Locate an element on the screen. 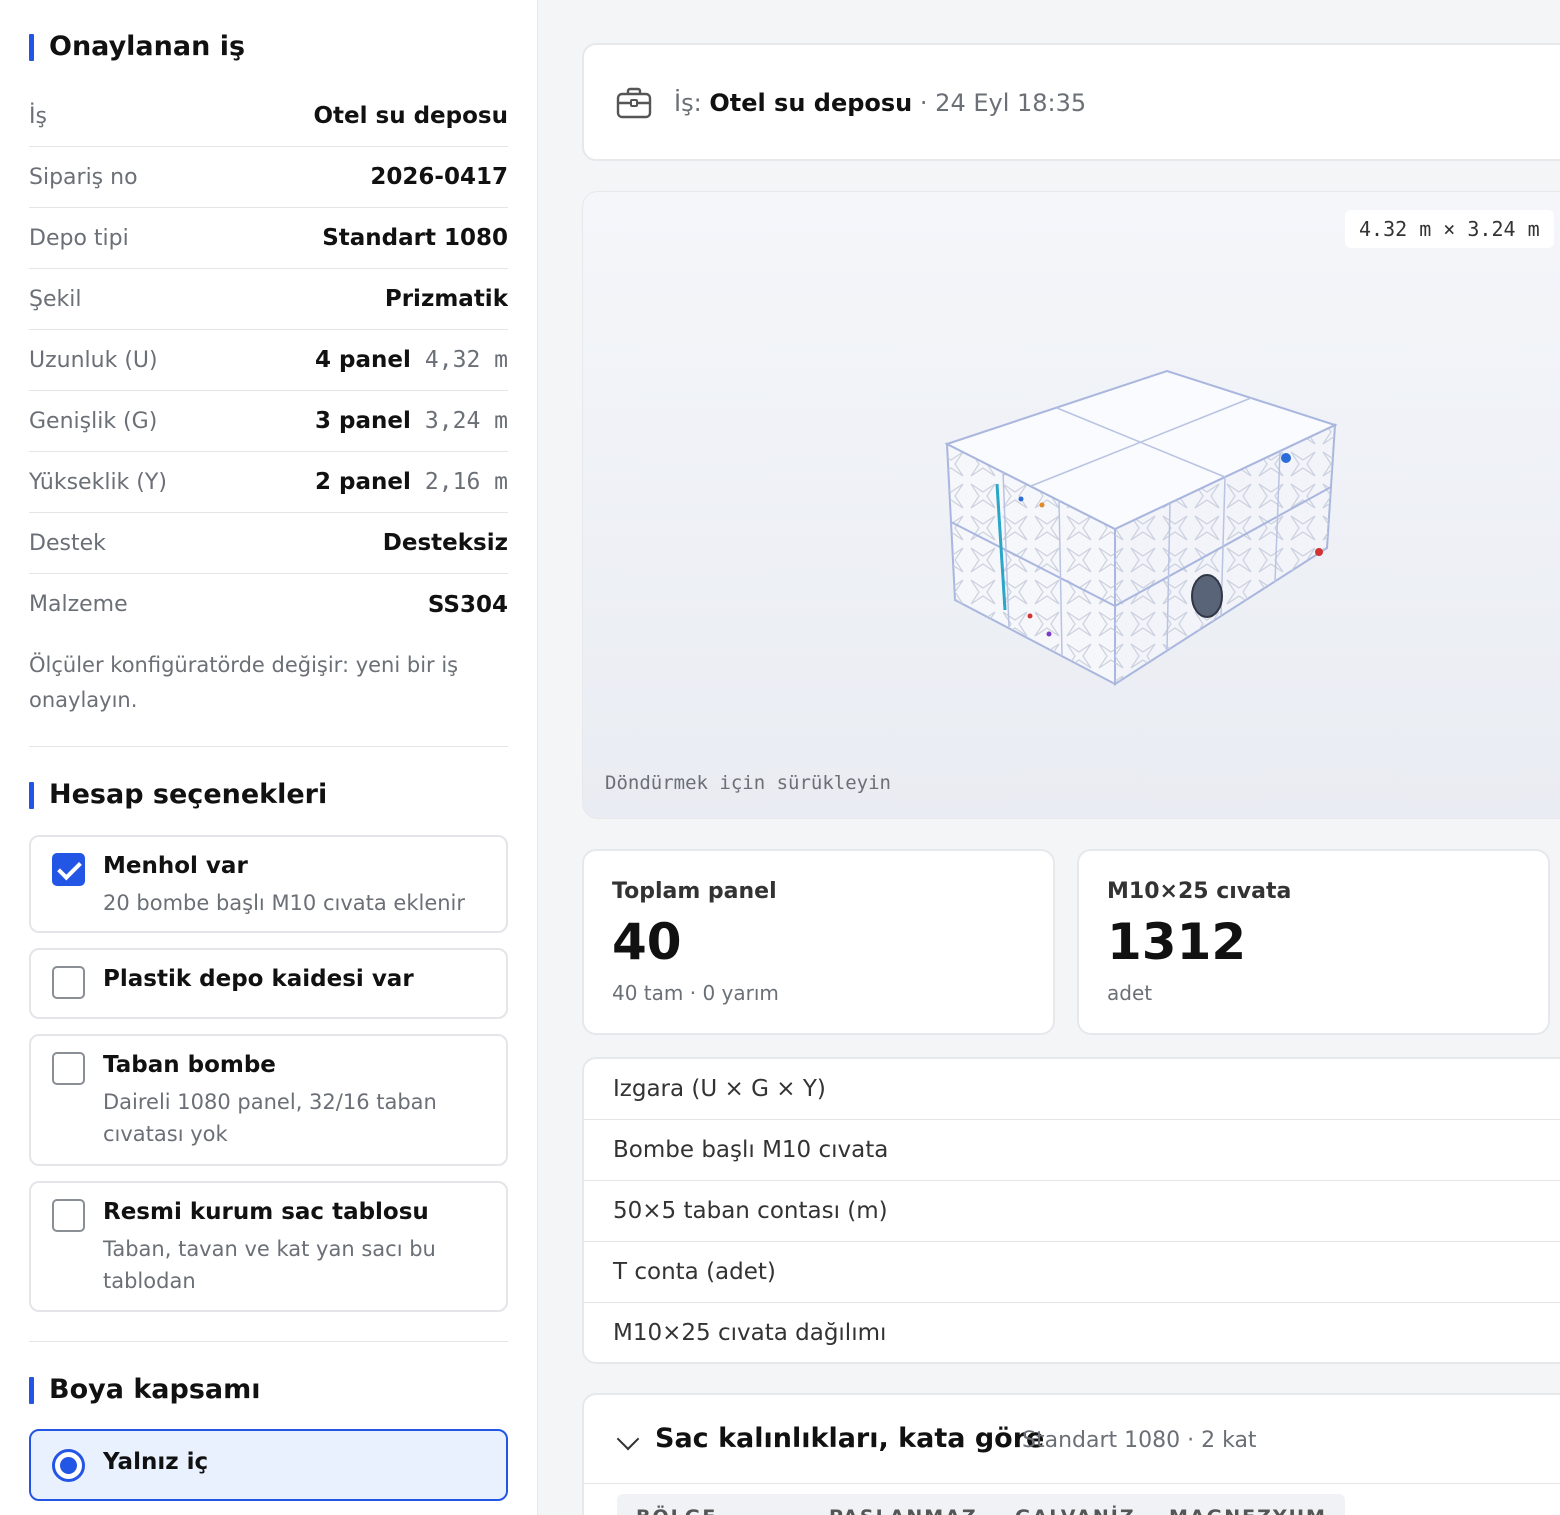  manhole-marker is located at coordinates (1207, 596).